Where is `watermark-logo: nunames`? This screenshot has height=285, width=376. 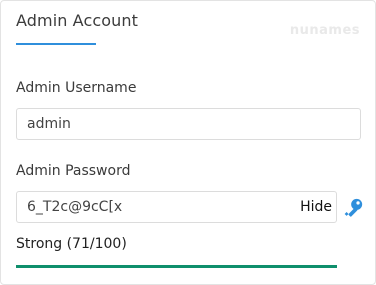
watermark-logo: nunames is located at coordinates (324, 30).